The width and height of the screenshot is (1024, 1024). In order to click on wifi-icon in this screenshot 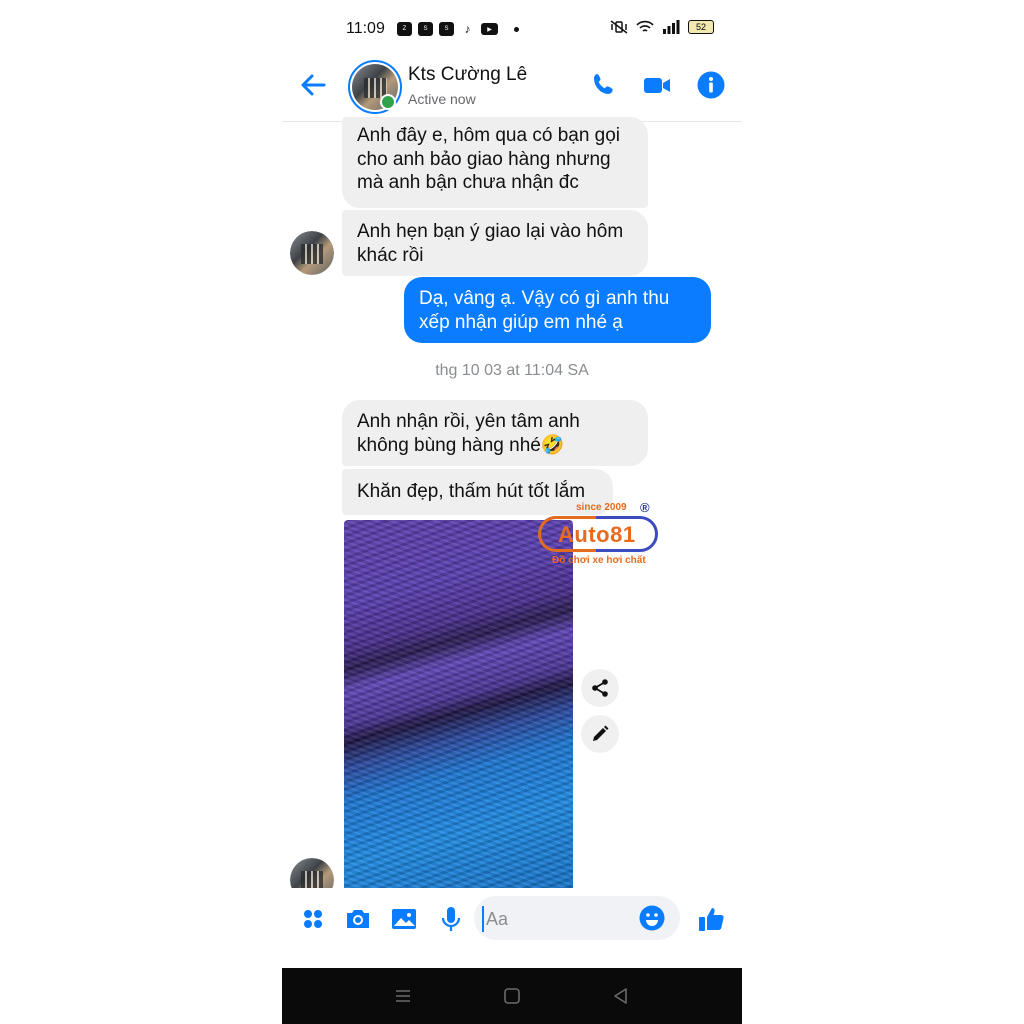, I will do `click(645, 26)`.